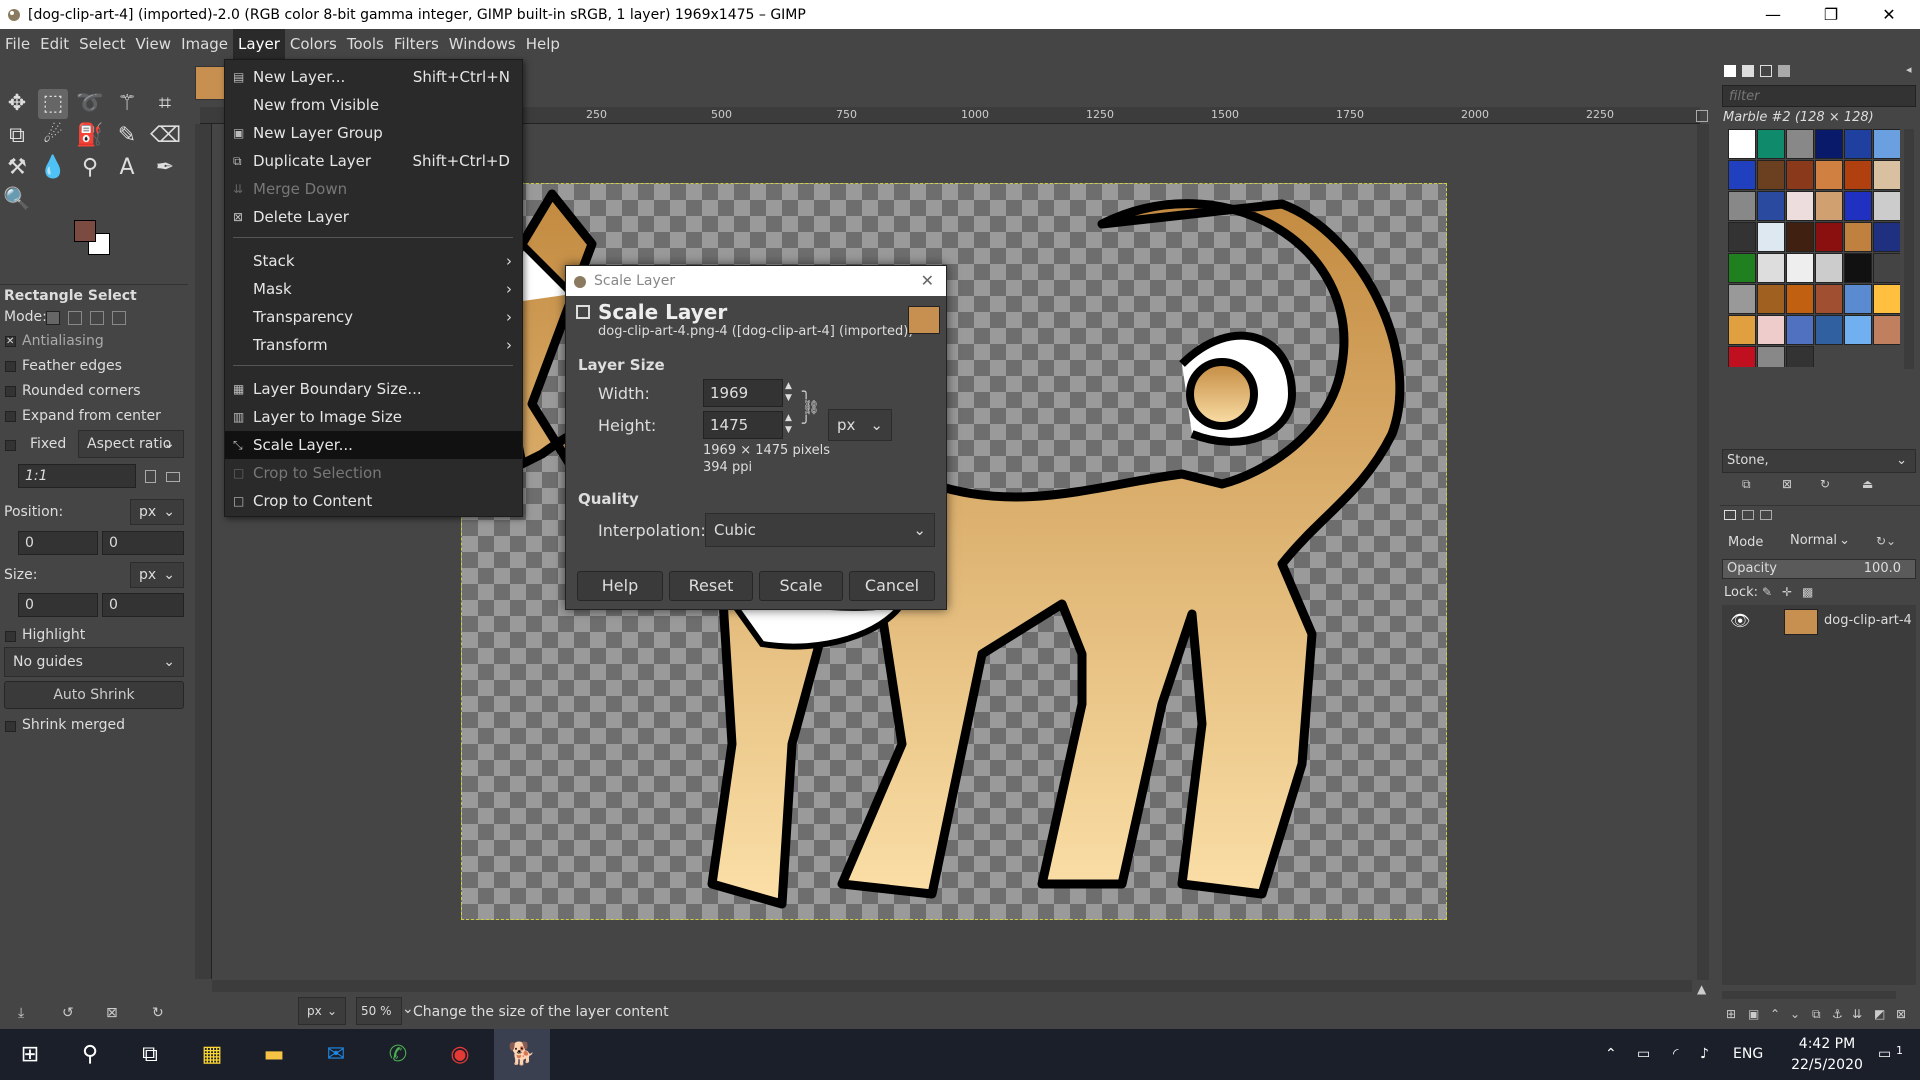  Describe the element at coordinates (373, 501) in the screenshot. I see `menu-item-crop-to-content: □ Crop to Content` at that location.